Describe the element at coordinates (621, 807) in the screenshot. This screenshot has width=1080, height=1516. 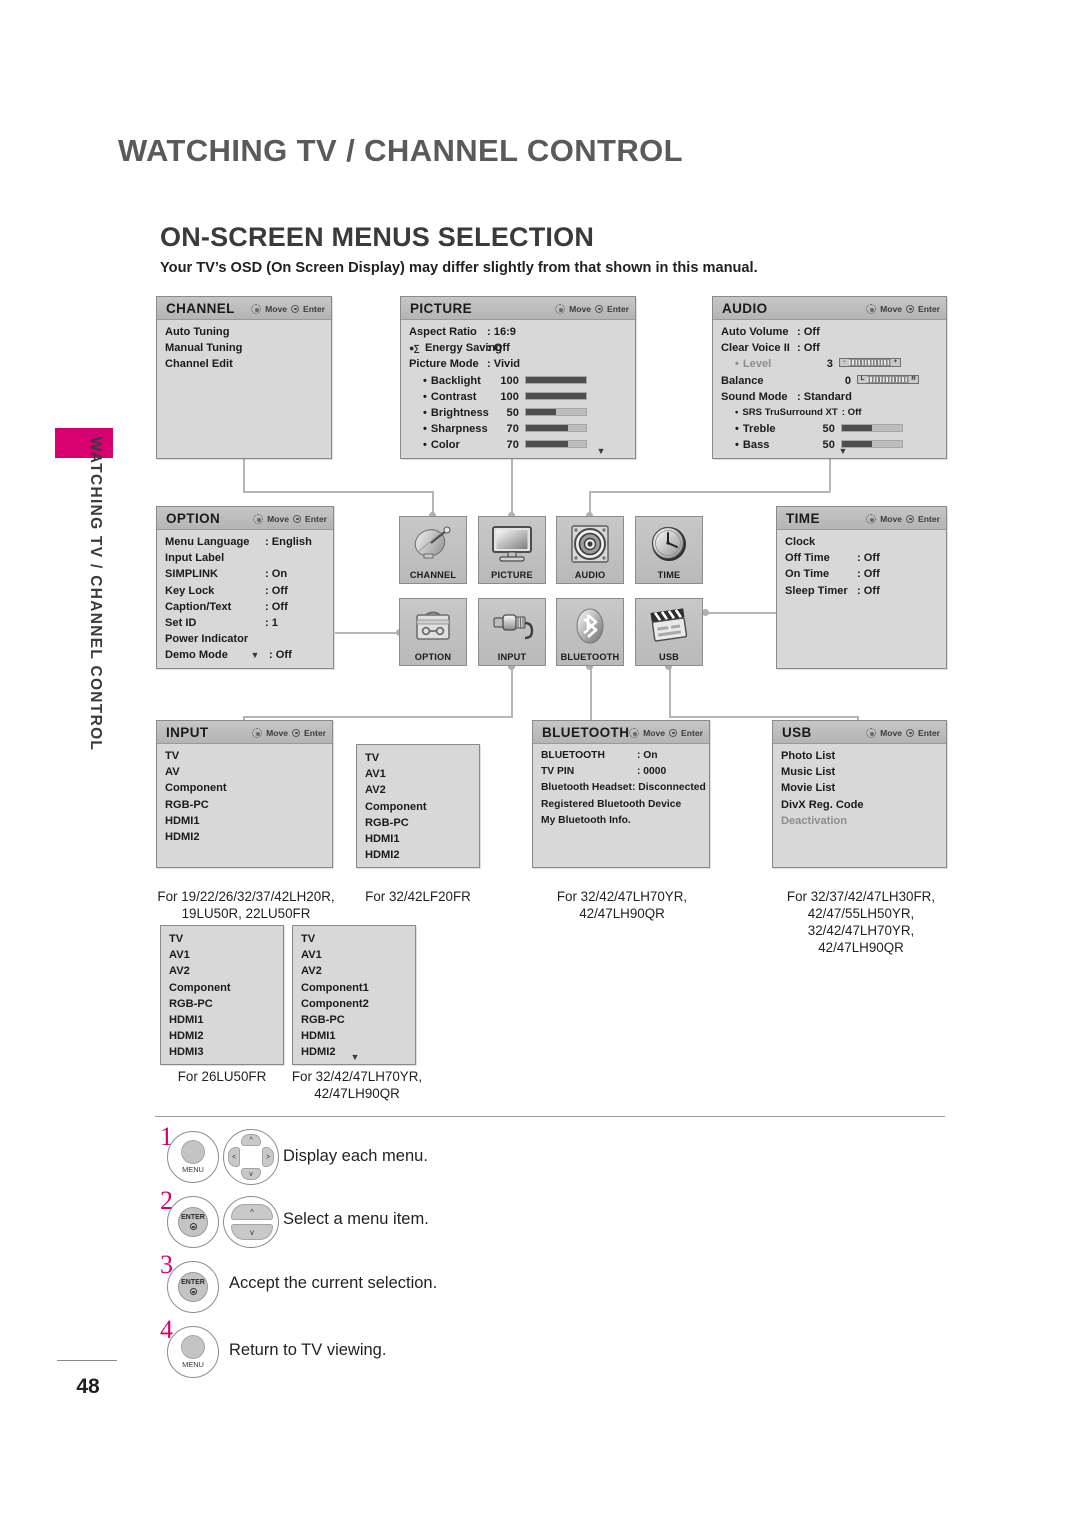
I see `menu-item: Registered Bluetooth Device` at that location.